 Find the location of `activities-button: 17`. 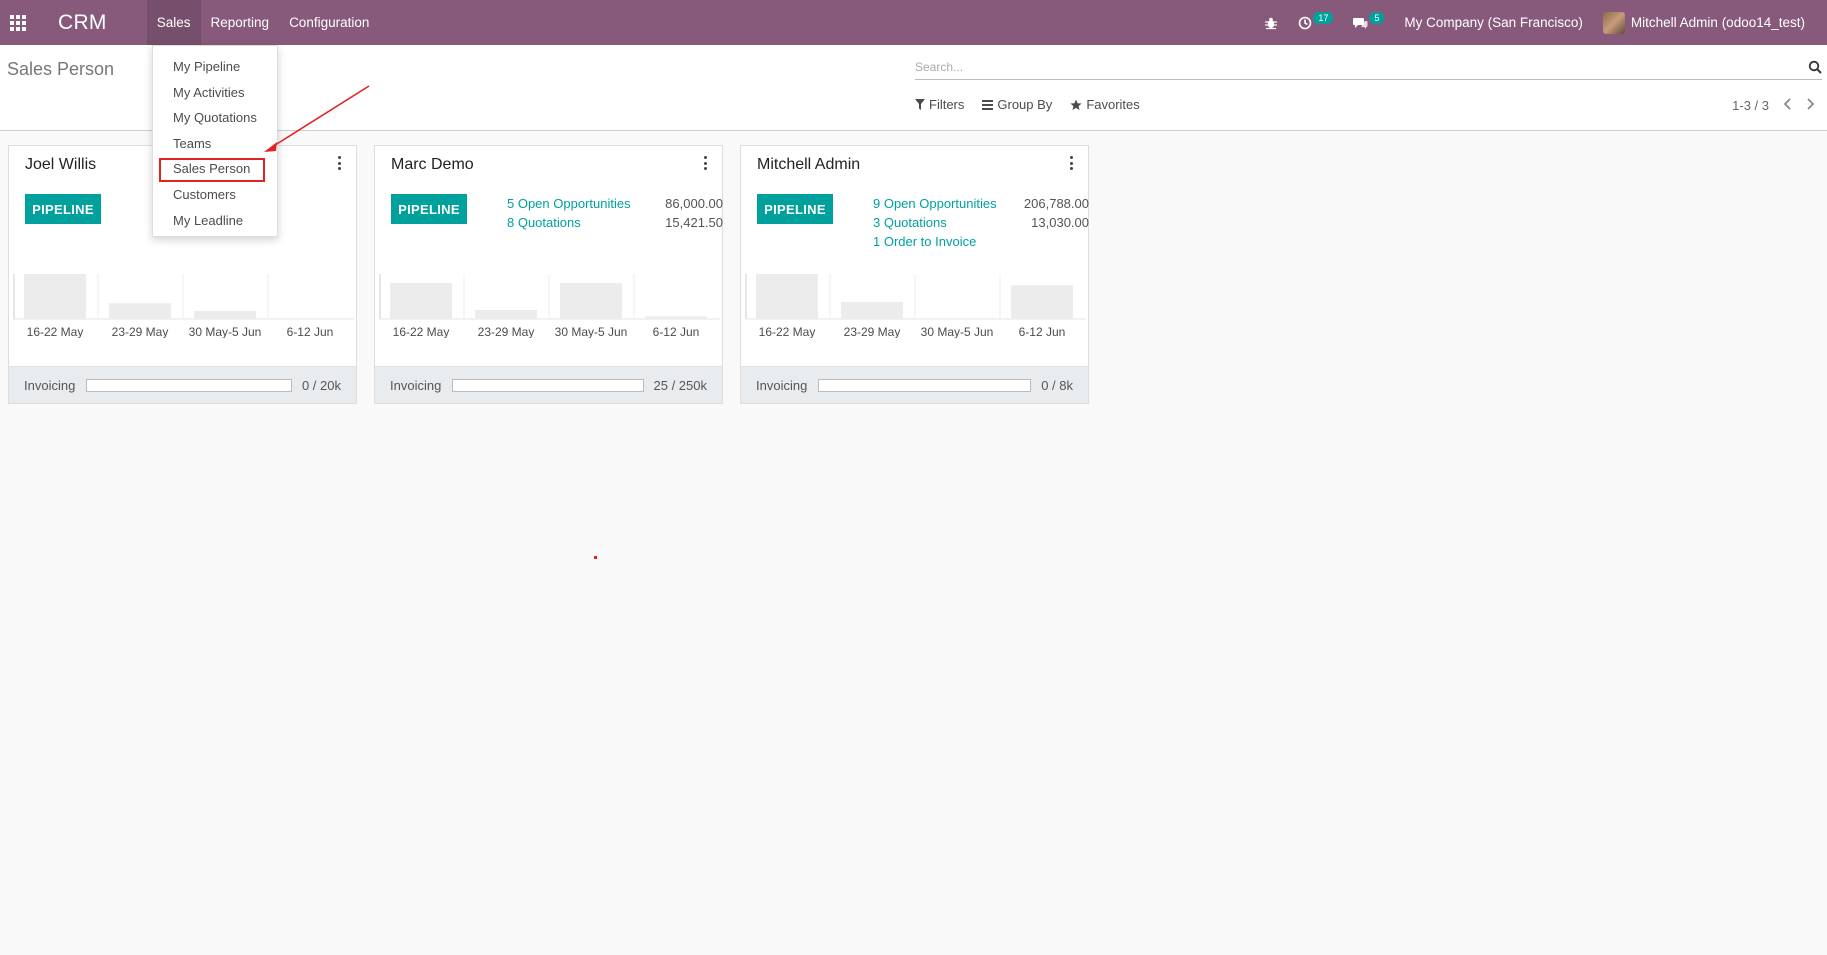

activities-button: 17 is located at coordinates (1315, 22).